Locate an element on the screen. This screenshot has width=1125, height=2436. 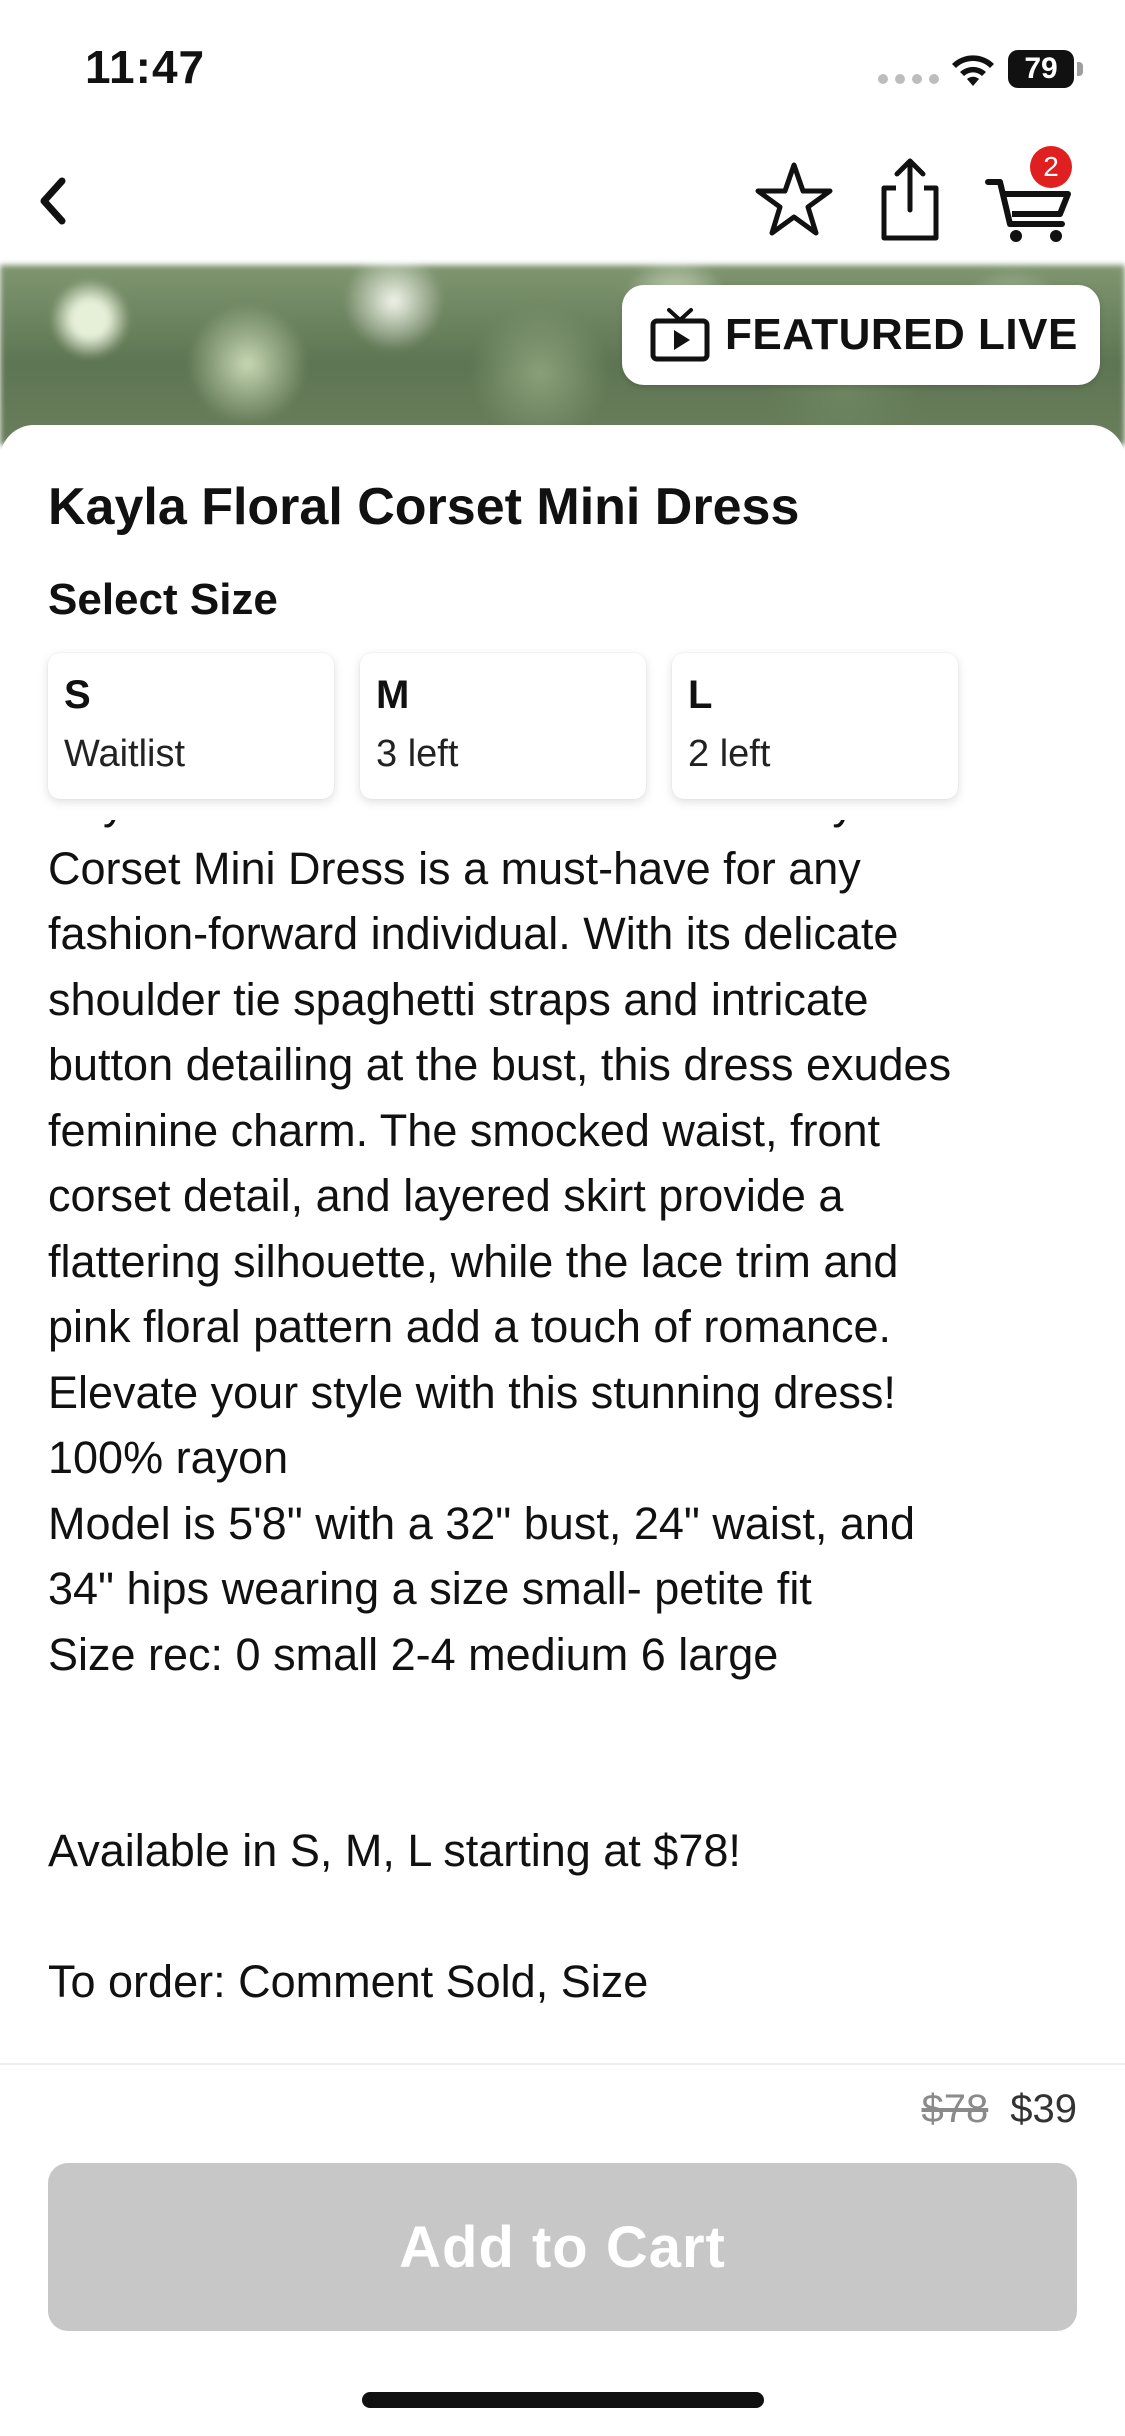
tv-play-icon is located at coordinates (680, 335).